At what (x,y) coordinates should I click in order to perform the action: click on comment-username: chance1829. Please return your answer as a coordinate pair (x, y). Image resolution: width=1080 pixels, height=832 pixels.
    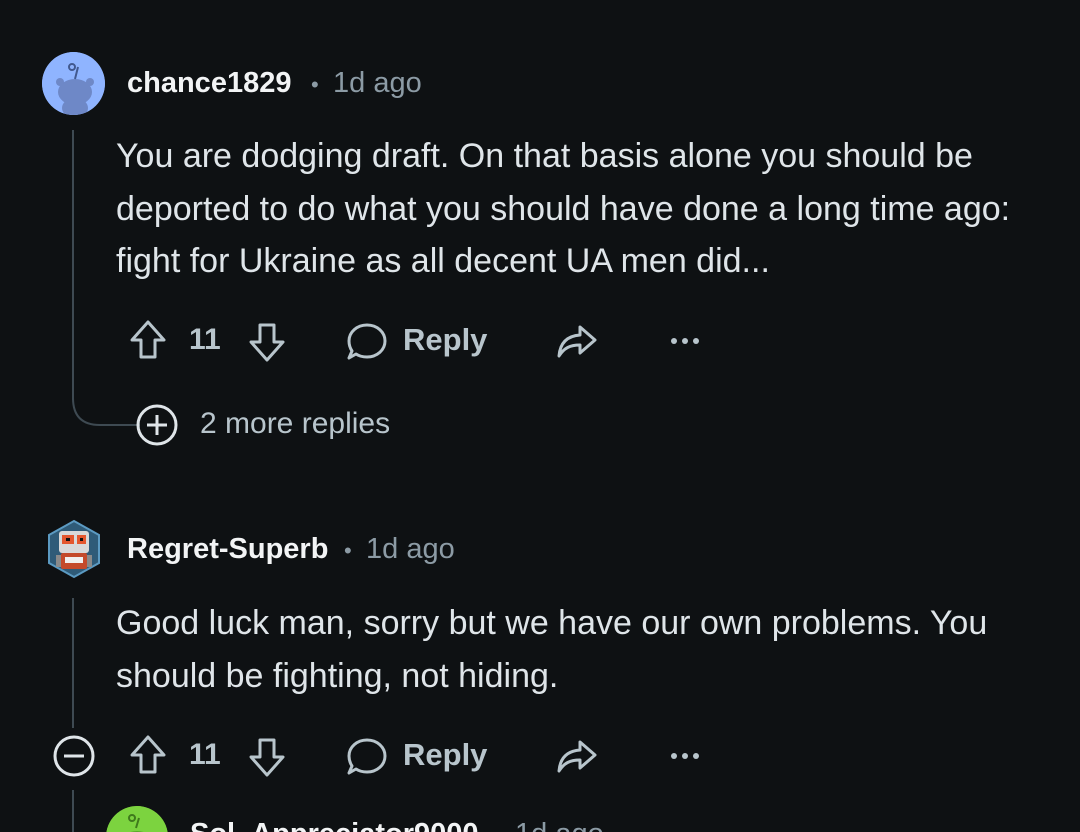
    Looking at the image, I should click on (209, 83).